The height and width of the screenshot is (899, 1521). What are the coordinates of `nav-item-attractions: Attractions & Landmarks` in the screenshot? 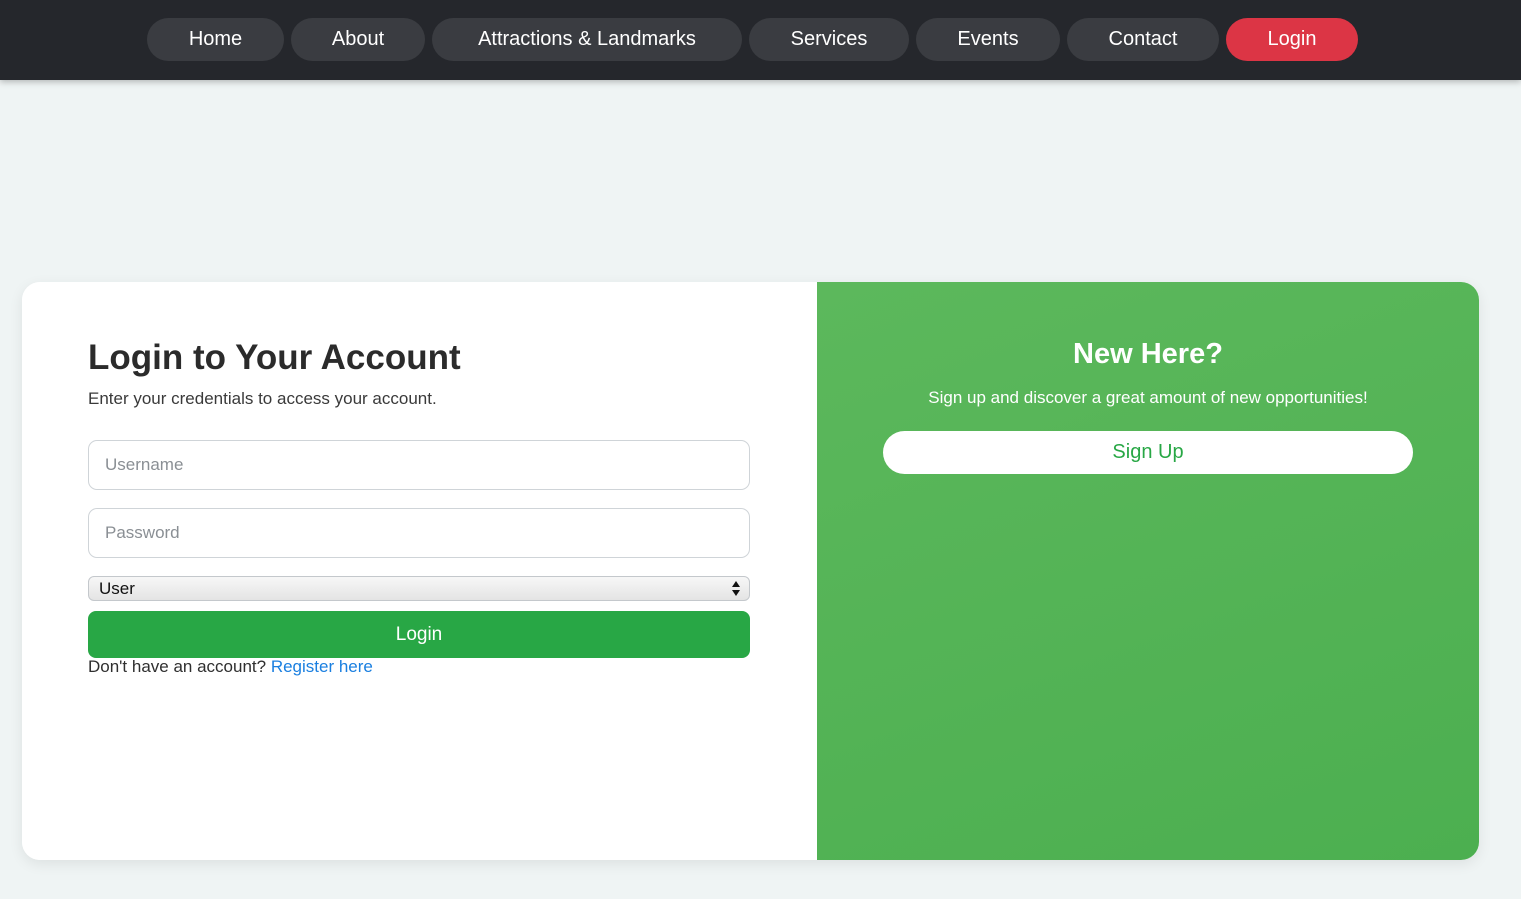 It's located at (587, 39).